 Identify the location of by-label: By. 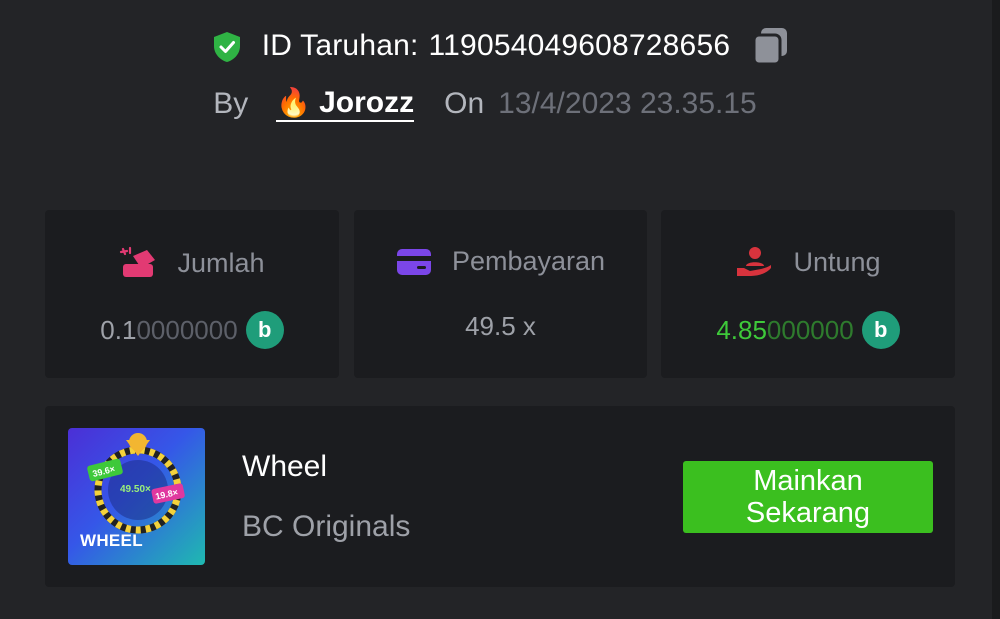
(231, 103).